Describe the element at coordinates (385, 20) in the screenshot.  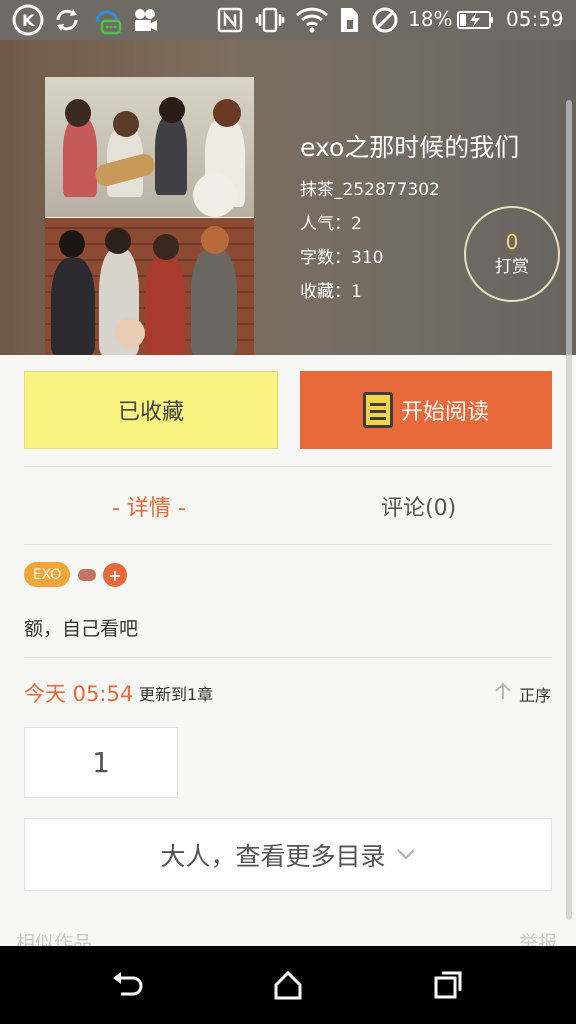
I see `do-not-disturb-icon` at that location.